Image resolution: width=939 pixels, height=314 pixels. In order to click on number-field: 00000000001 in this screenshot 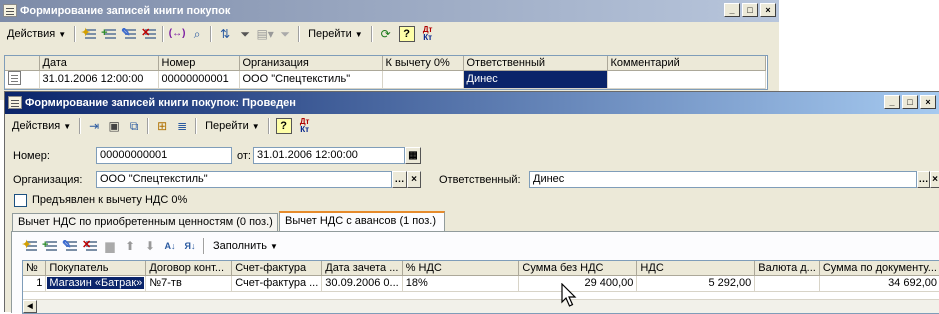, I will do `click(164, 155)`.